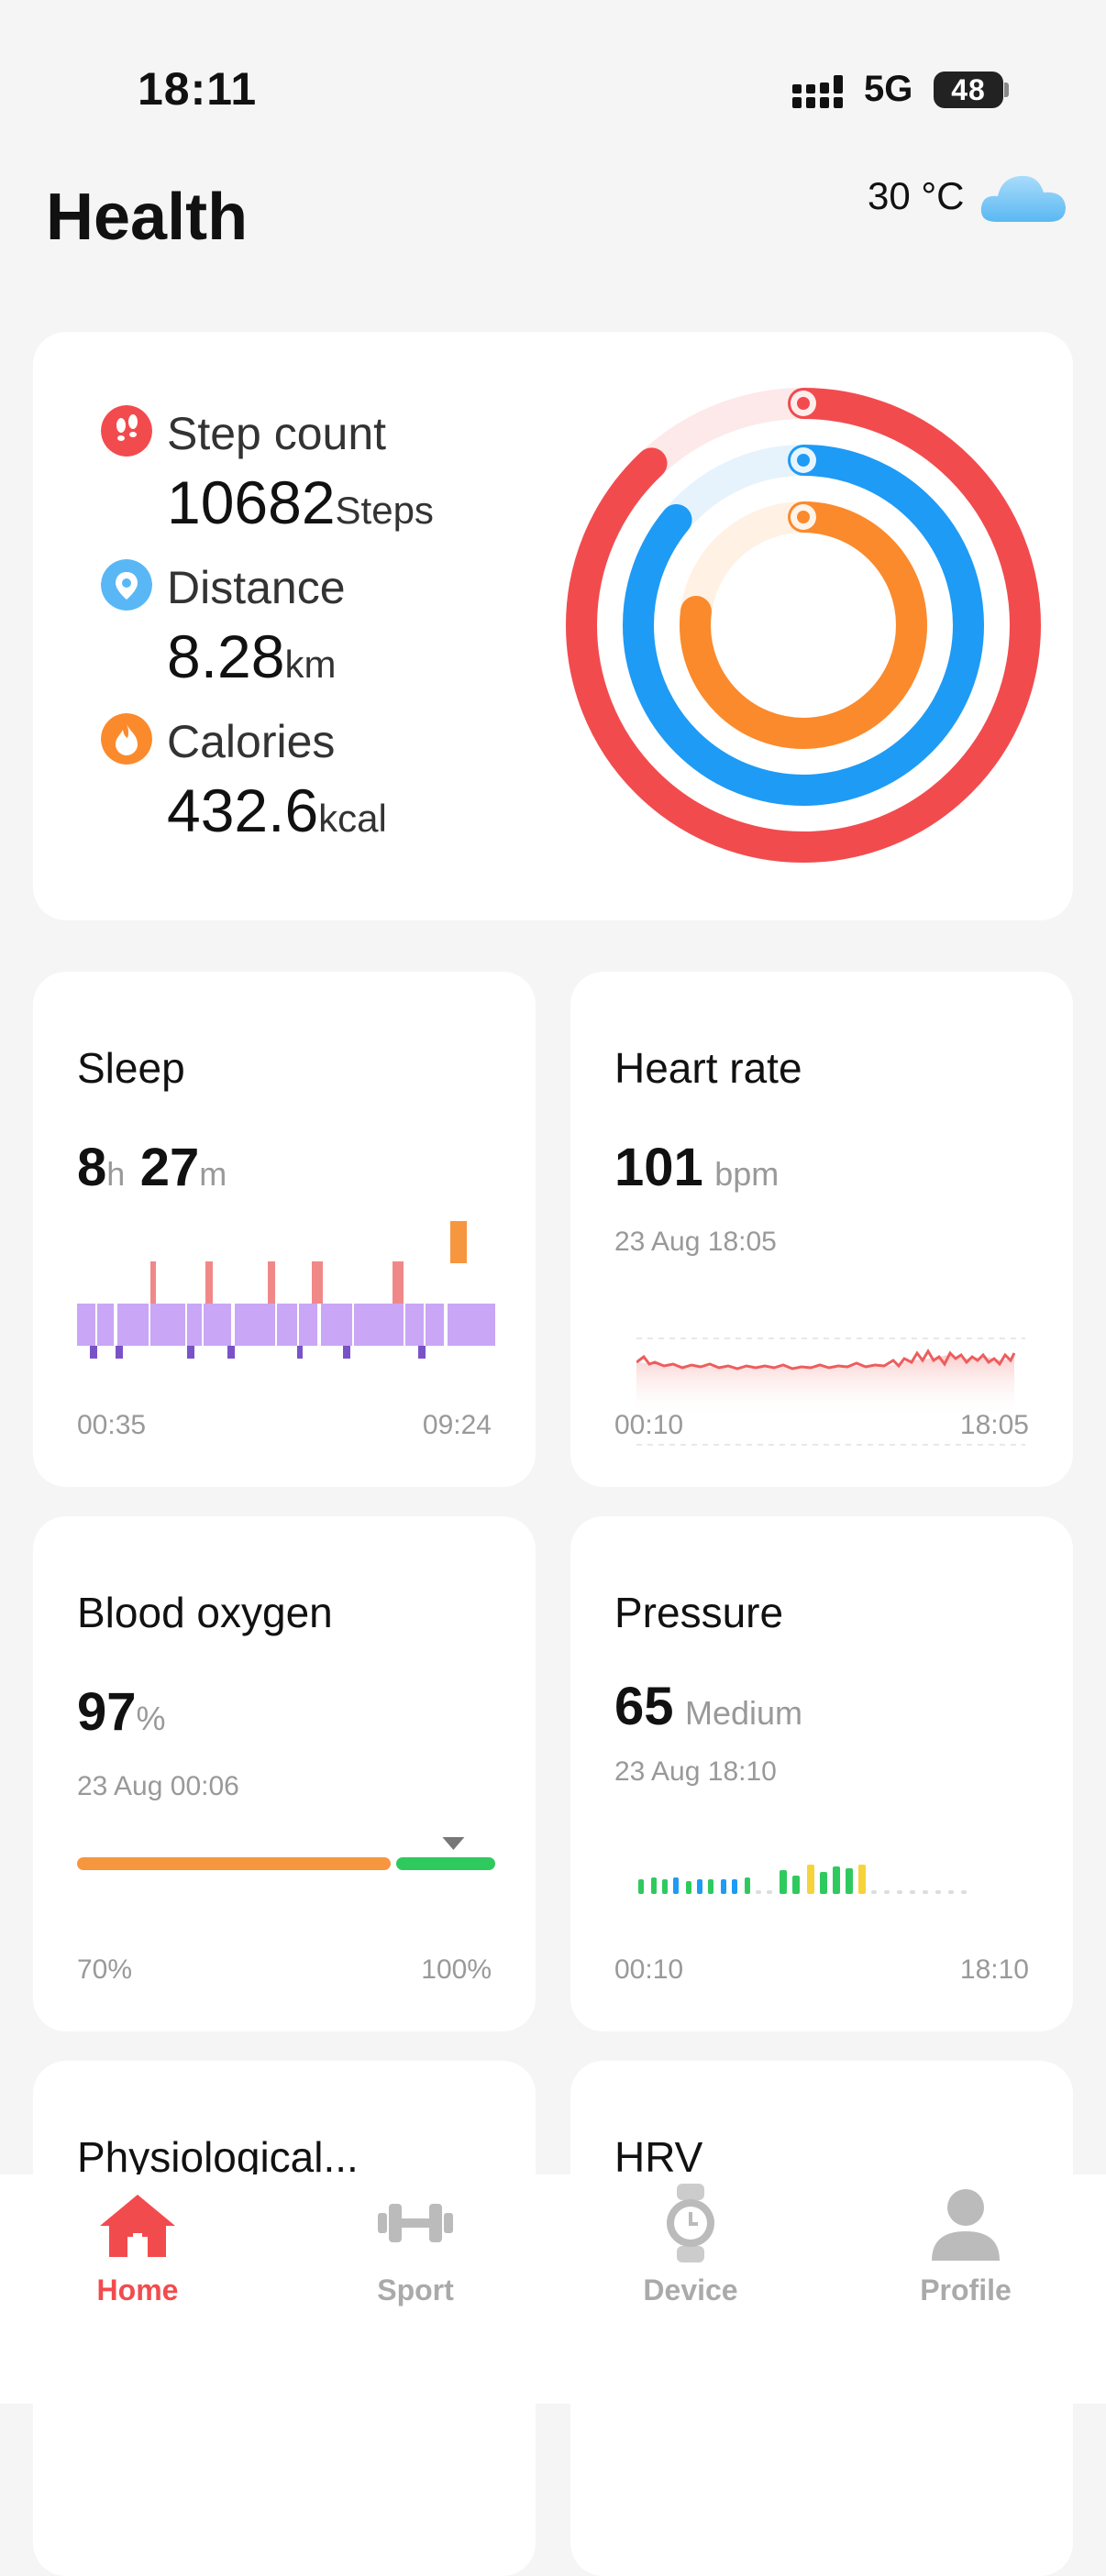 The height and width of the screenshot is (2576, 1106). Describe the element at coordinates (644, 1706) in the screenshot. I see `pressure-value: 65` at that location.